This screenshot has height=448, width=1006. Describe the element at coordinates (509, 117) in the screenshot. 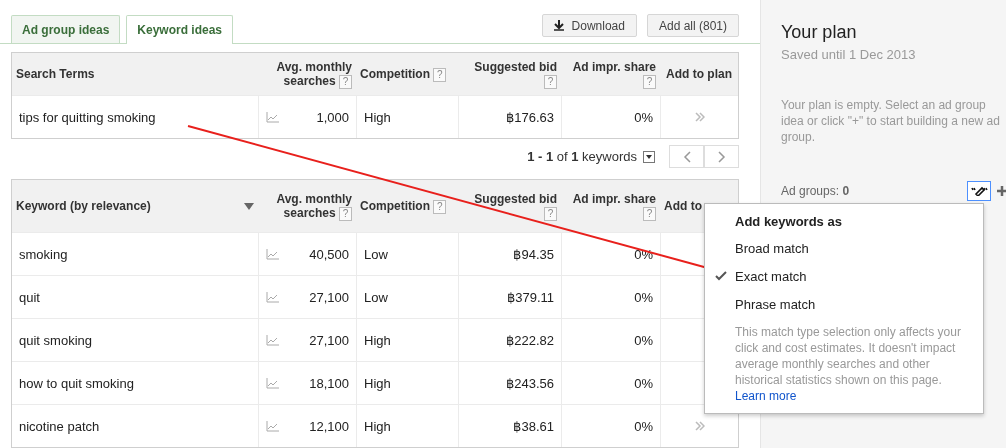

I see `bid-cell: ฿176.63` at that location.